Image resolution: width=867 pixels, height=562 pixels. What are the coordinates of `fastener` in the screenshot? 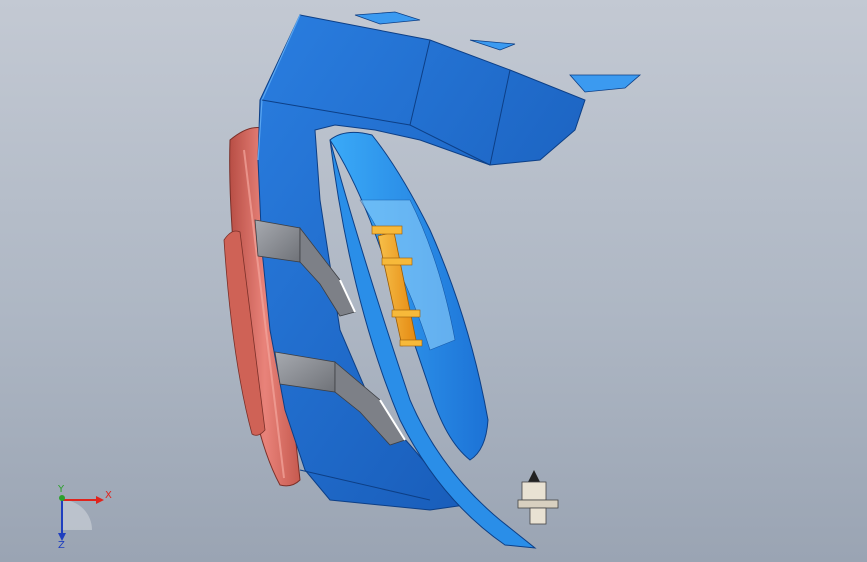 It's located at (538, 497).